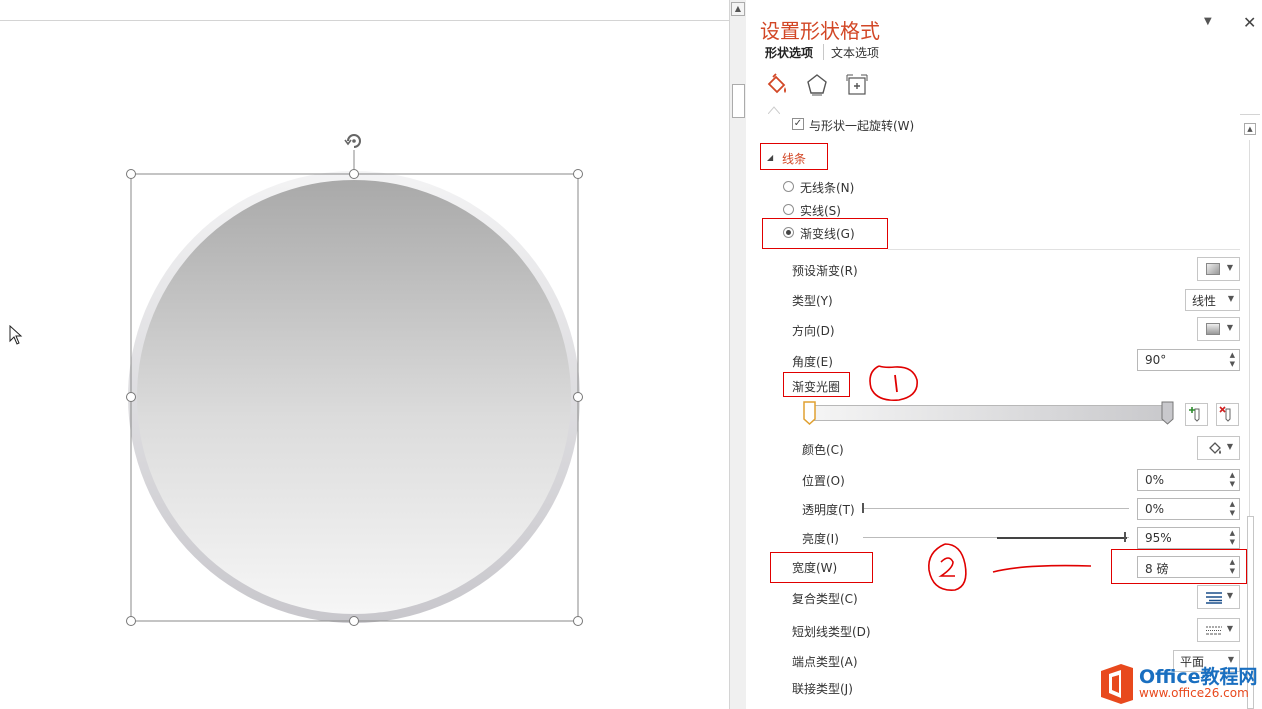  Describe the element at coordinates (788, 186) in the screenshot. I see `no-line-radio` at that location.